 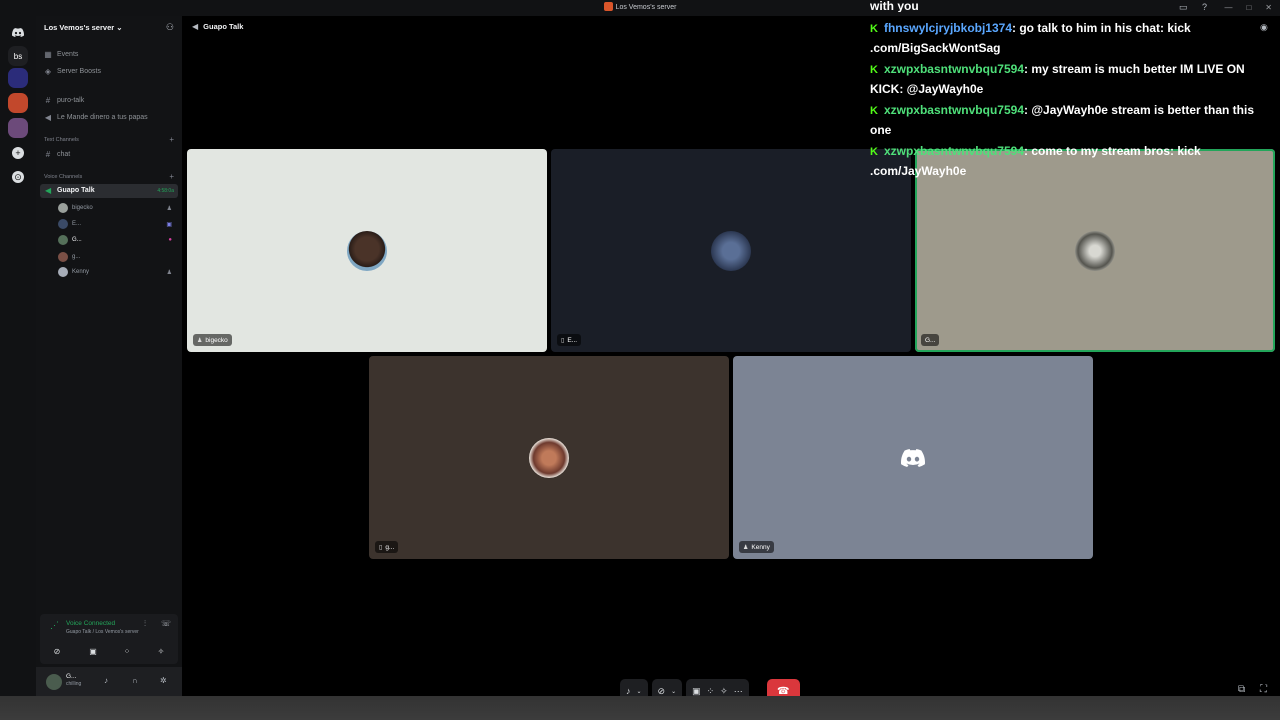 I want to click on voice-channel-guapo-talk: ◀ Guapo Talk 4:58:0a, so click(x=109, y=191).